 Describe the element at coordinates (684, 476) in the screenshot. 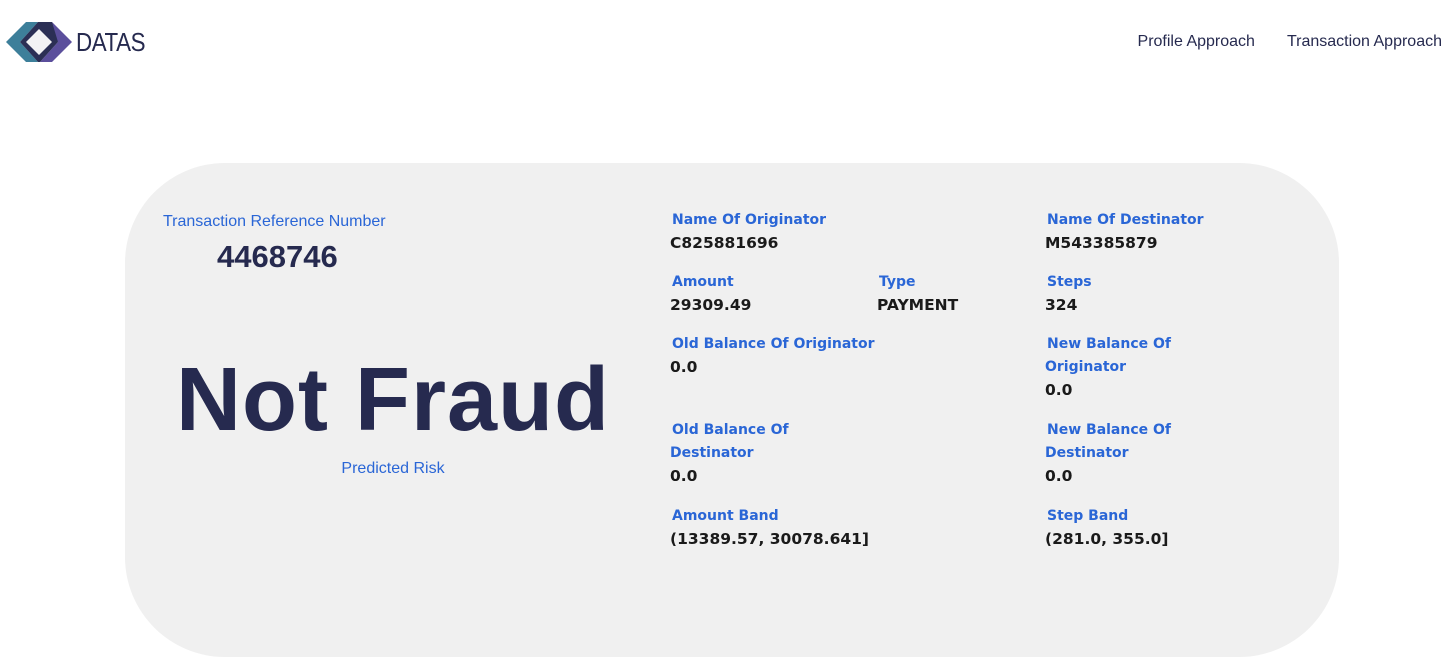

I see `old-balance-destinator-value: 0.0` at that location.